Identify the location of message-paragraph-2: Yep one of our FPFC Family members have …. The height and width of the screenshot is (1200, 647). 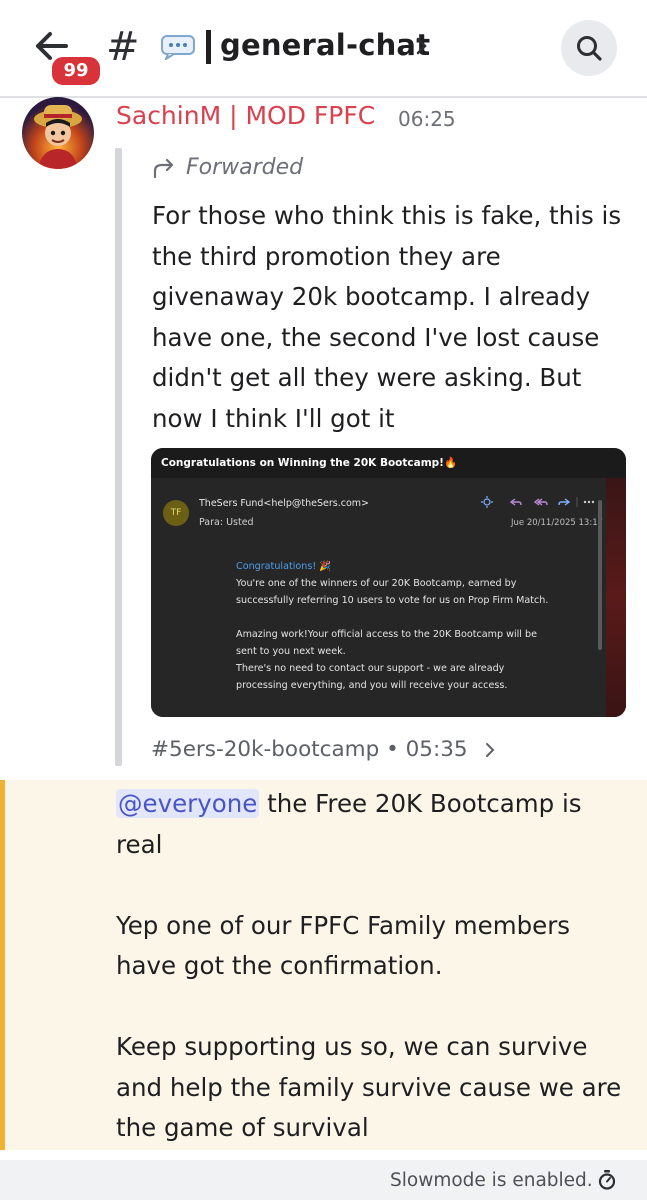
(343, 945).